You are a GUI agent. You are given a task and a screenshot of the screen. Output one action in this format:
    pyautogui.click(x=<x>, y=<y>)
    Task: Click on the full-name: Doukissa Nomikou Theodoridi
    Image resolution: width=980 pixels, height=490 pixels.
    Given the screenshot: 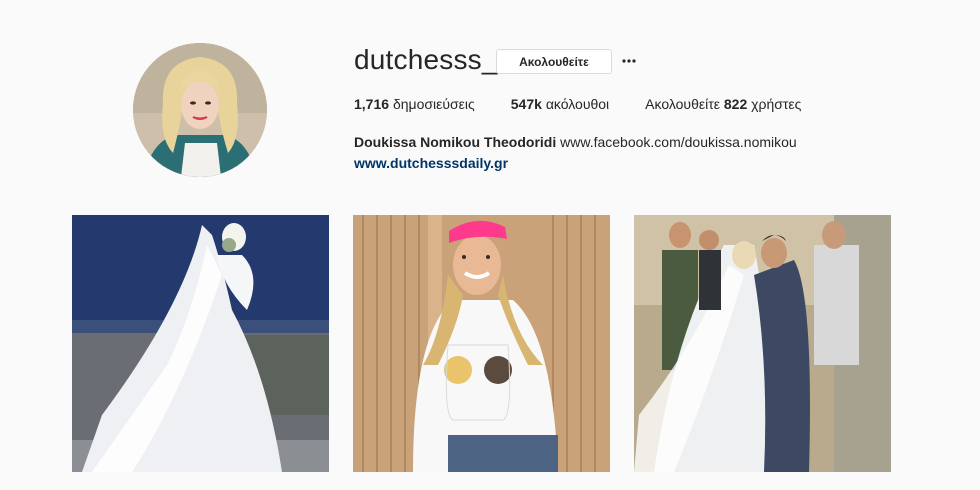 What is the action you would take?
    pyautogui.click(x=455, y=142)
    